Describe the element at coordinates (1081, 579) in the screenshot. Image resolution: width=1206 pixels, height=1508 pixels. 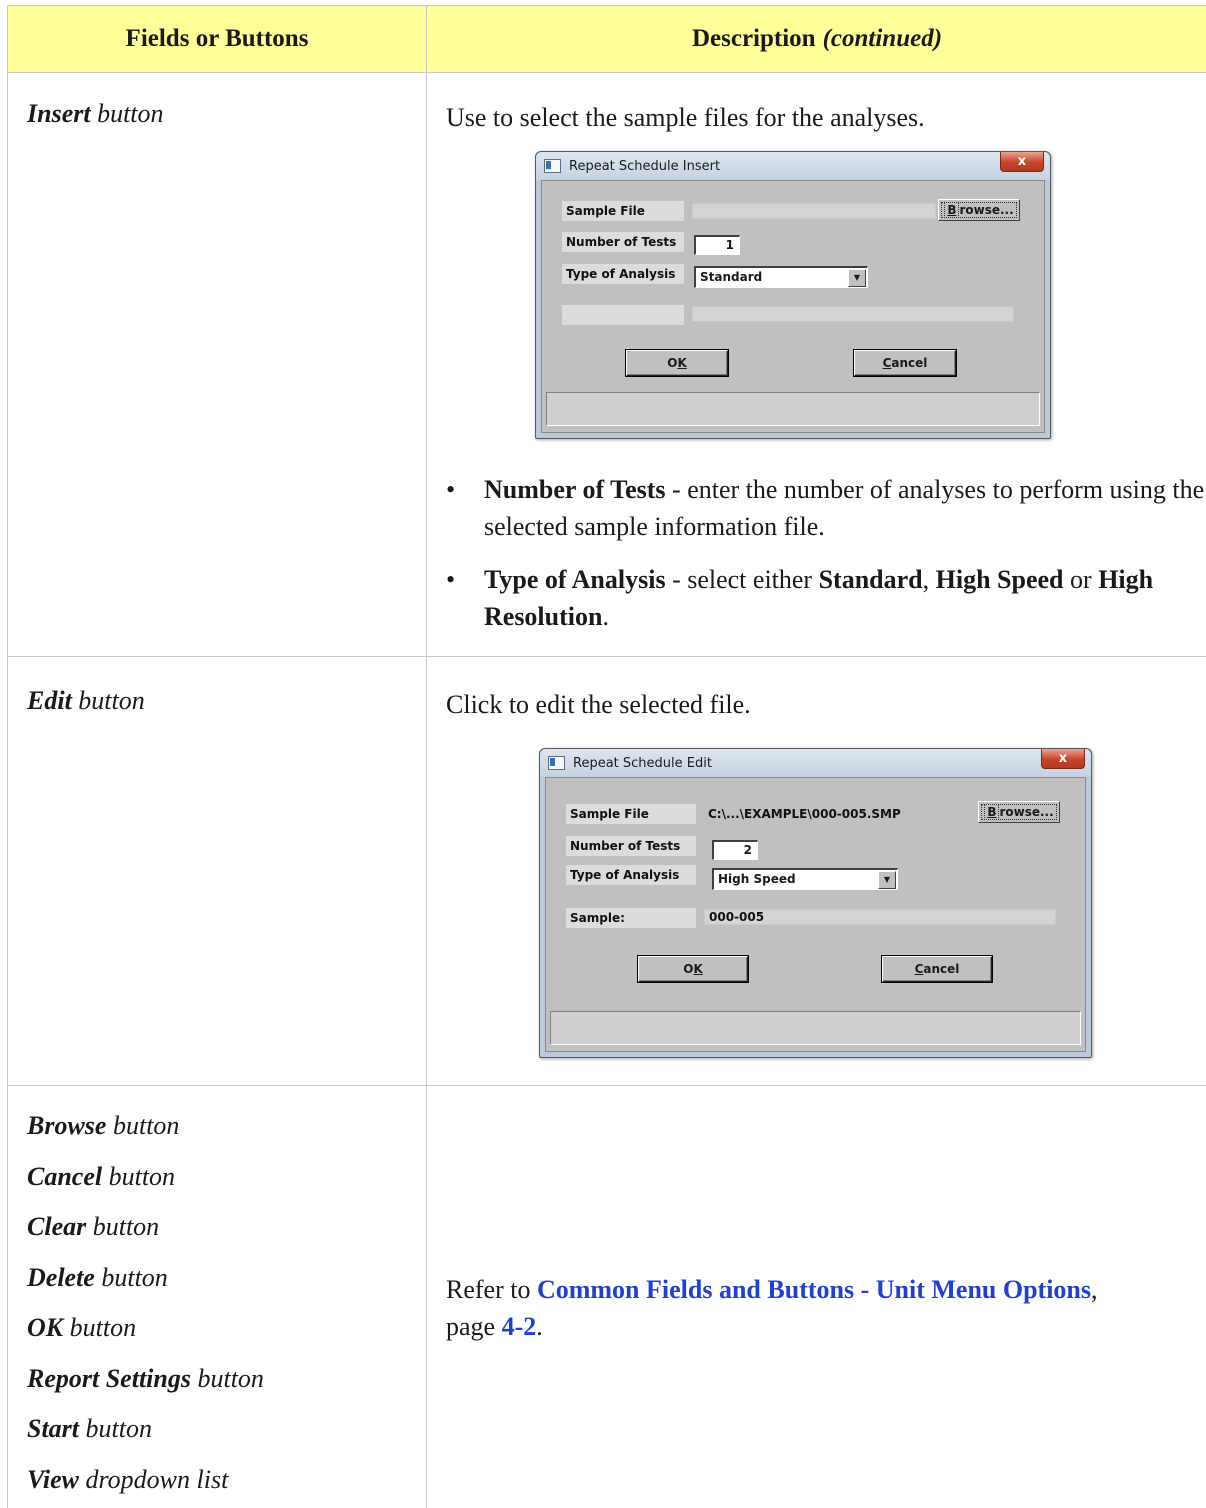
I see `separator: or` at that location.